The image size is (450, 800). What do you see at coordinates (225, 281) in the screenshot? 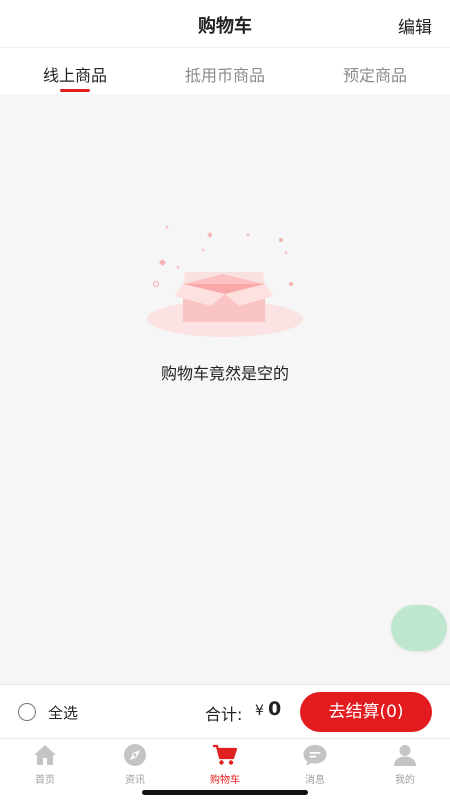
I see `empty-box-icon` at bounding box center [225, 281].